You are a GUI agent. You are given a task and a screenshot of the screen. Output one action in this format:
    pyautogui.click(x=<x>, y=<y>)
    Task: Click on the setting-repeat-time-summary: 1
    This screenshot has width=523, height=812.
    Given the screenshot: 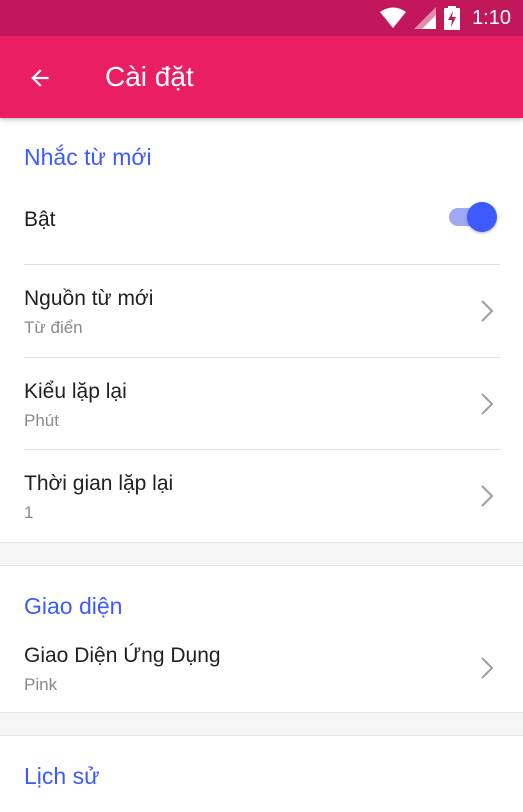 What is the action you would take?
    pyautogui.click(x=29, y=512)
    